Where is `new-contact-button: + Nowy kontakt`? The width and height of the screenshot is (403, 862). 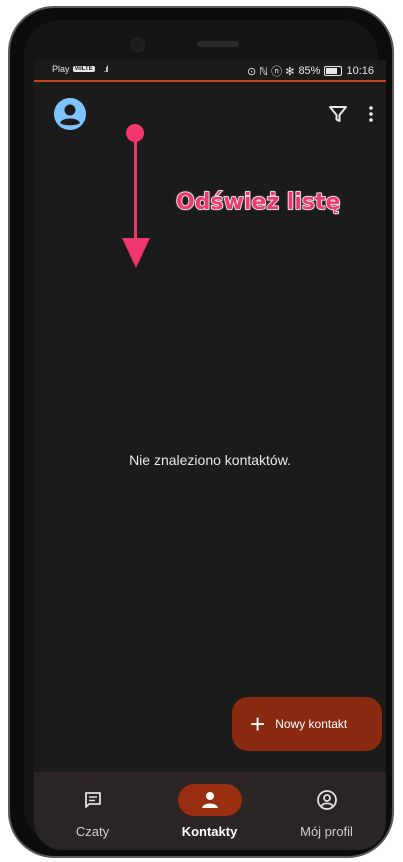 new-contact-button: + Nowy kontakt is located at coordinates (307, 724).